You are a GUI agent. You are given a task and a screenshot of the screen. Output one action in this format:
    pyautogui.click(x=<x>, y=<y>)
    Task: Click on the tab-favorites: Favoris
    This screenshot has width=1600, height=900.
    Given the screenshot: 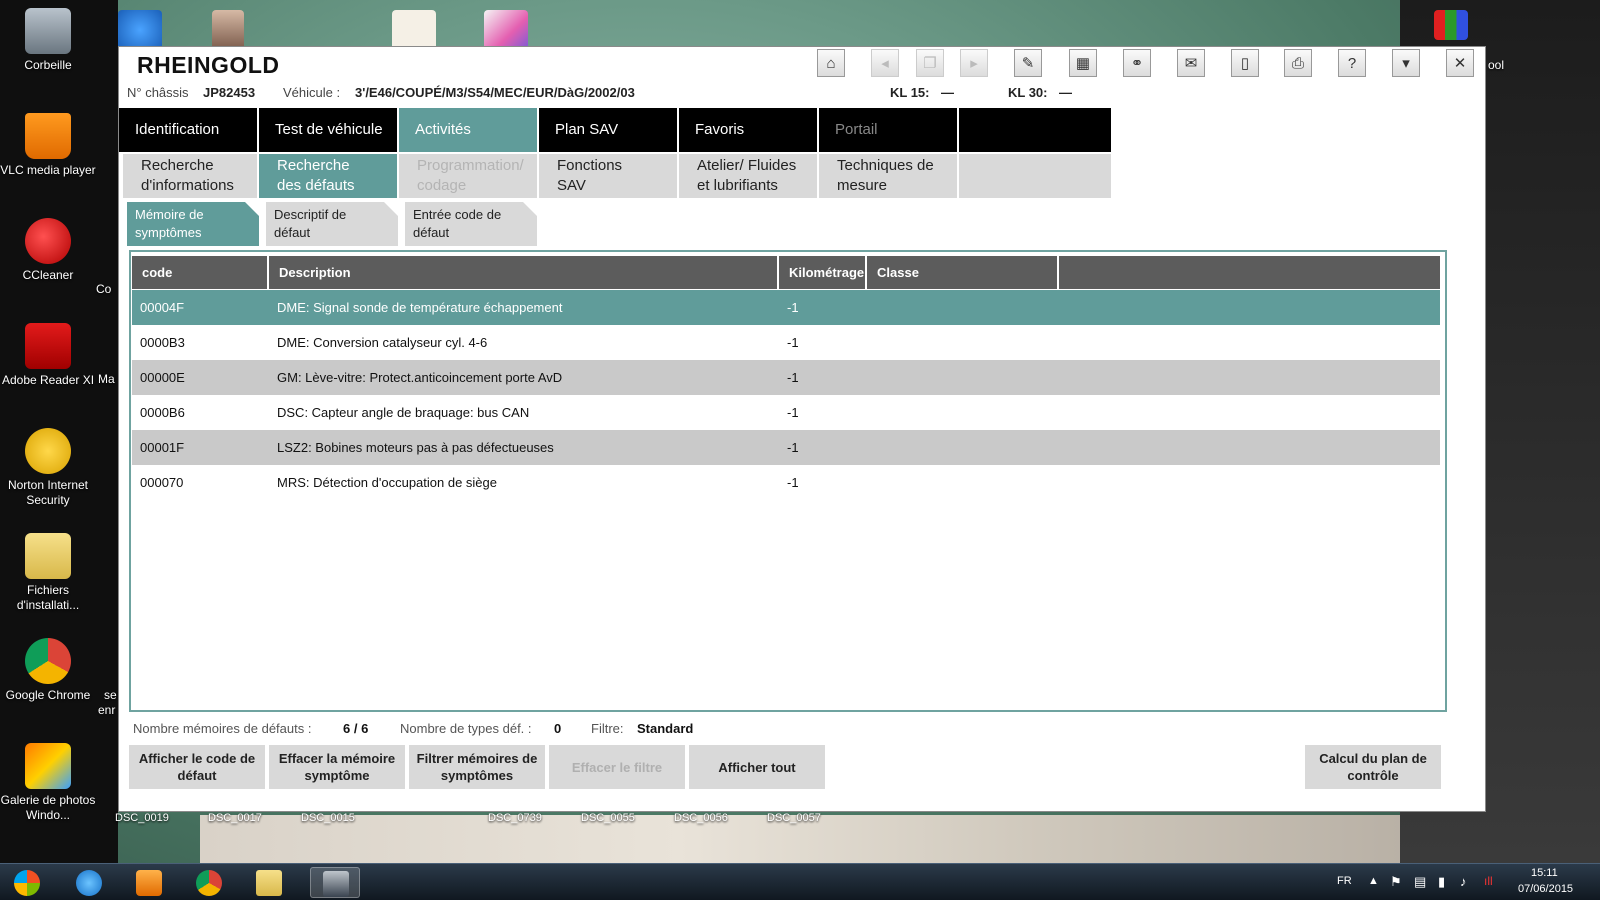 What is the action you would take?
    pyautogui.click(x=748, y=130)
    